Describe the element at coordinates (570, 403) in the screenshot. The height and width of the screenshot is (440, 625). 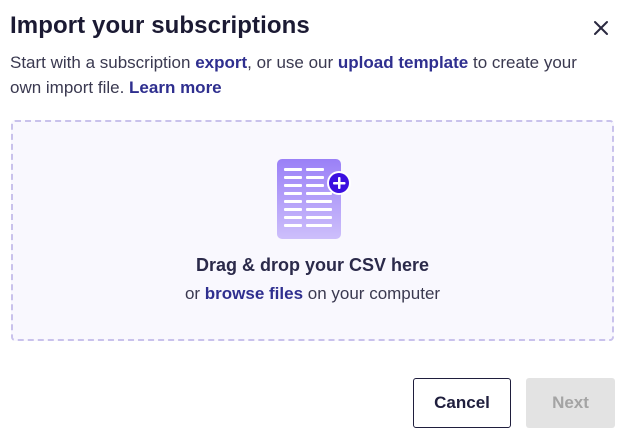
I see `next-button: Next` at that location.